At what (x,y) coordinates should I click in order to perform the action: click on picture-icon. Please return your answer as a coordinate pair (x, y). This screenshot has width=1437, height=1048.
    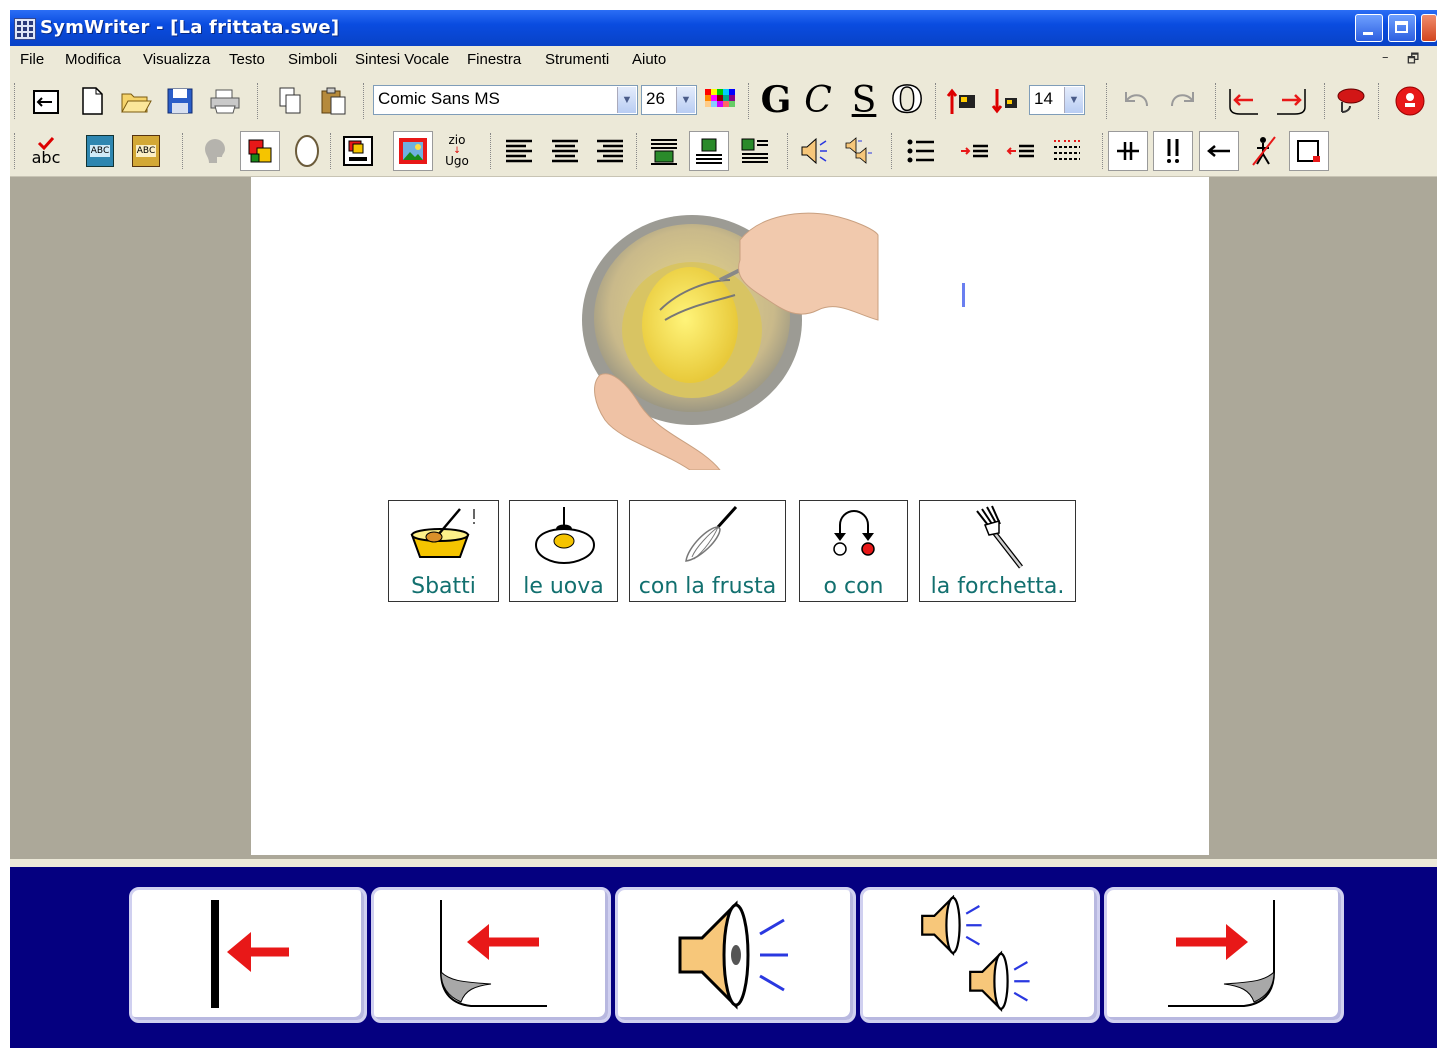
    Looking at the image, I should click on (413, 151).